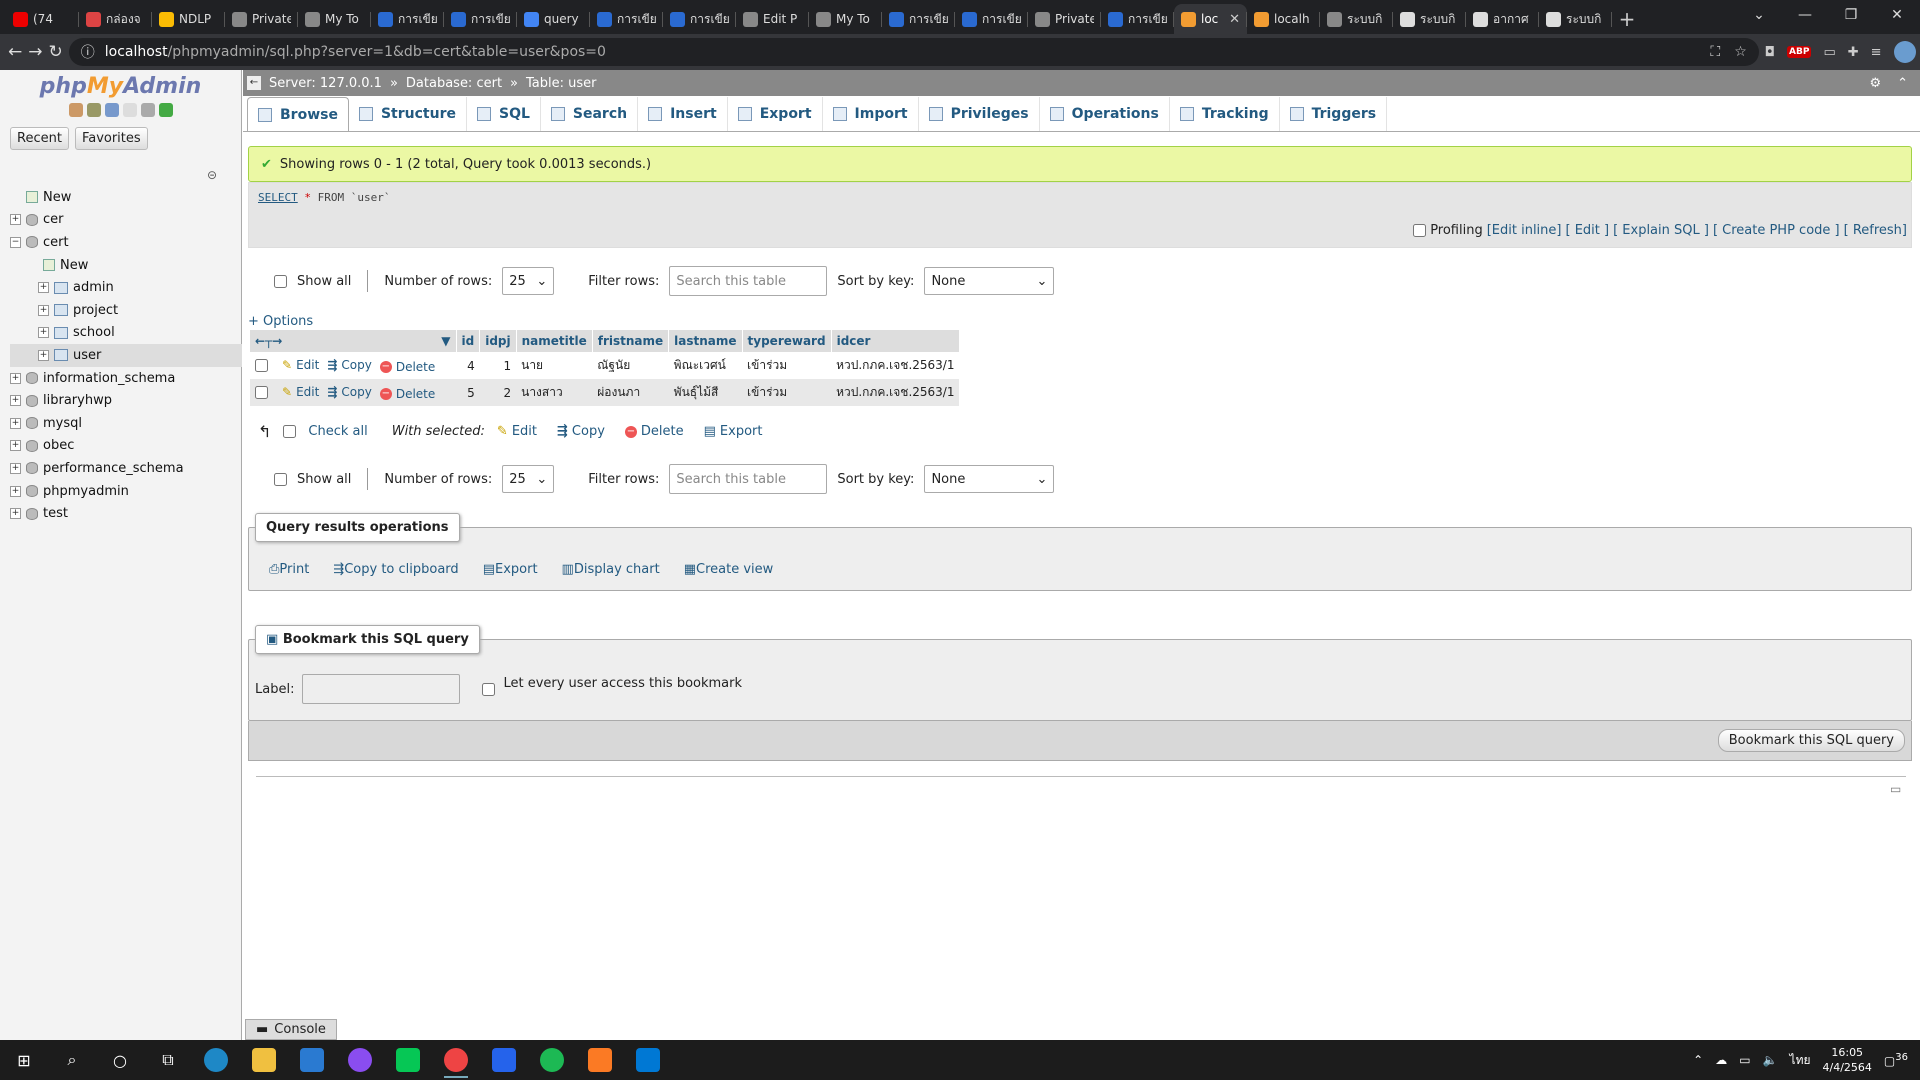  Describe the element at coordinates (1851, 15) in the screenshot. I see `restore-button: ❐` at that location.